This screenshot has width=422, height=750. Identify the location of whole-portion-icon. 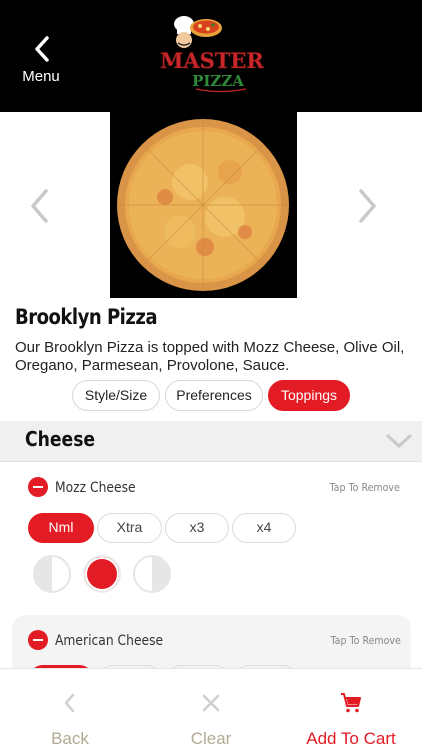
(102, 574).